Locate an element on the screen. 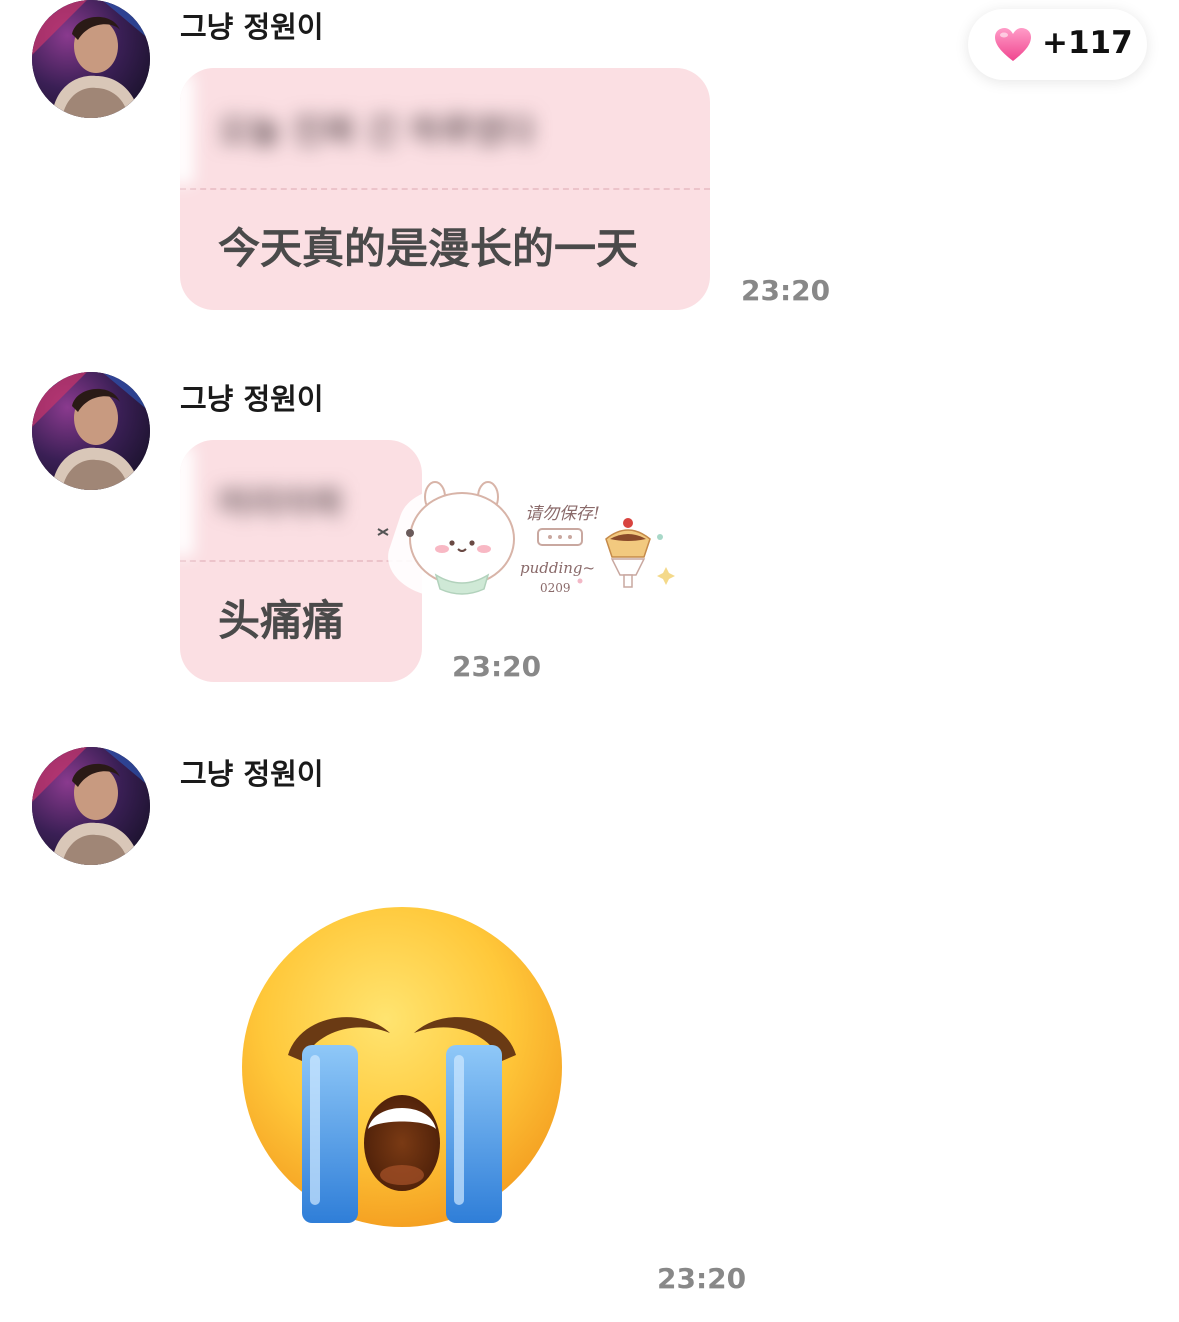  message-text: 今天真的是漫长的一天 is located at coordinates (428, 248).